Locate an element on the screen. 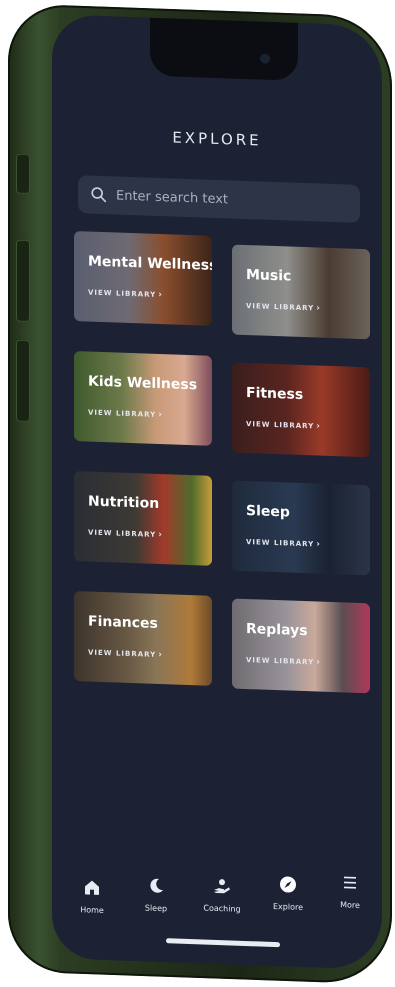 This screenshot has width=395, height=987. home-icon is located at coordinates (92, 887).